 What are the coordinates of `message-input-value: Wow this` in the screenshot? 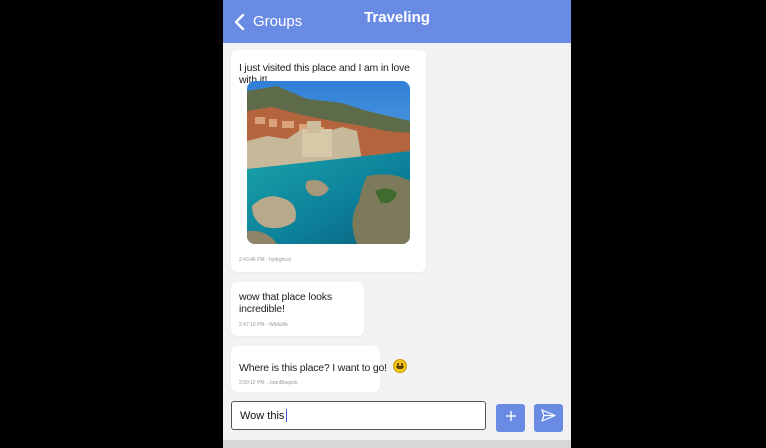 It's located at (262, 415).